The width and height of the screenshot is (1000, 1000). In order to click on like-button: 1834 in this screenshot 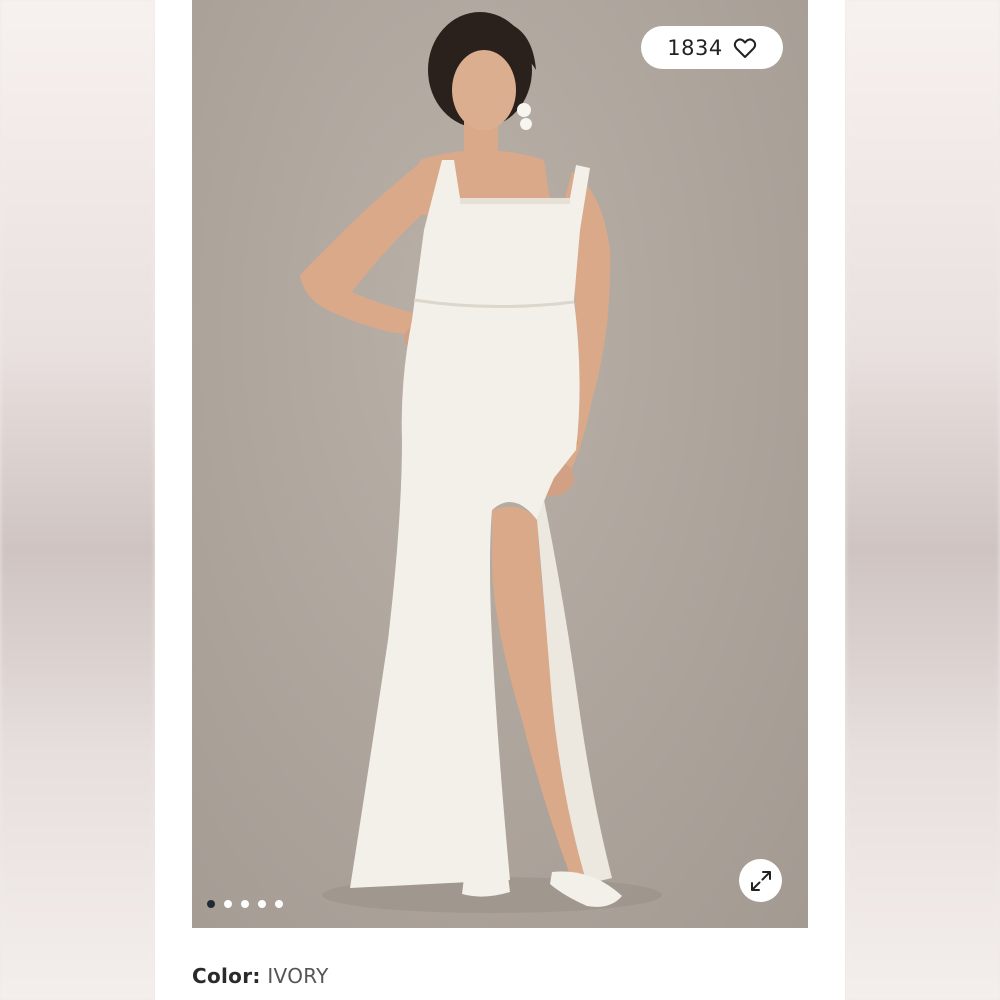, I will do `click(712, 47)`.